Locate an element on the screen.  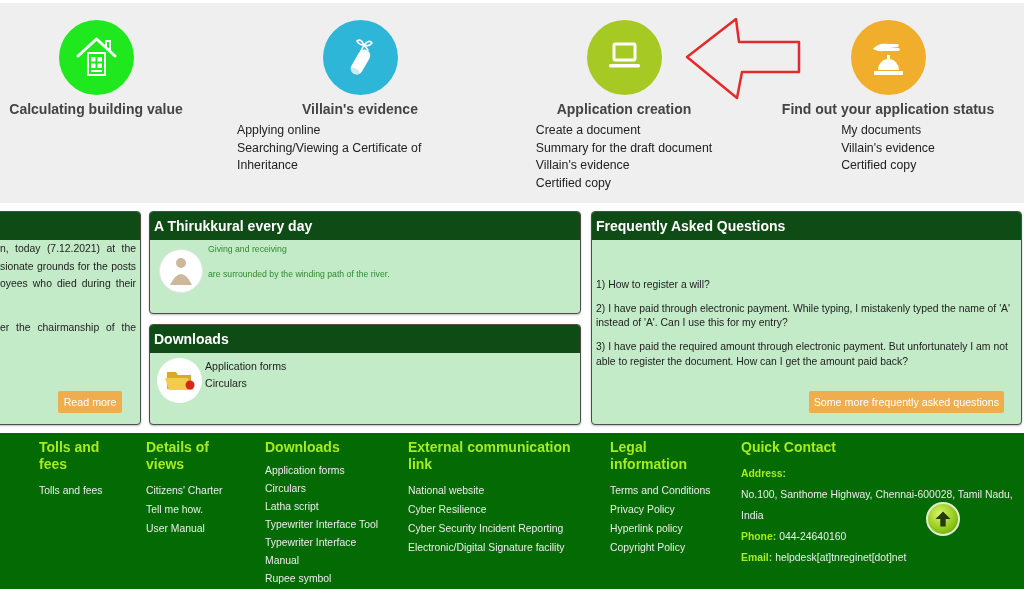
footer-link: National website is located at coordinates (498, 490).